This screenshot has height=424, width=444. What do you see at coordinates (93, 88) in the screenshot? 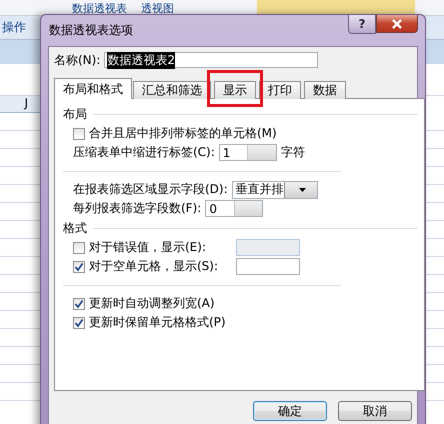
I see `tab: 布局和格式` at bounding box center [93, 88].